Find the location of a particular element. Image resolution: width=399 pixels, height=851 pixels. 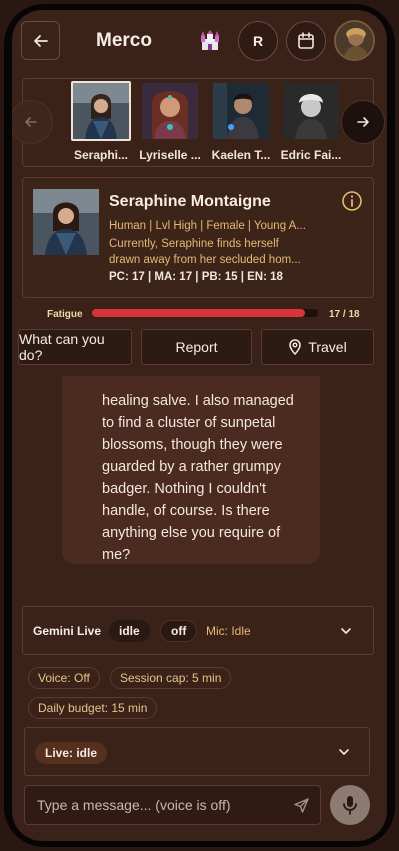

travel-button: Travel is located at coordinates (317, 347).